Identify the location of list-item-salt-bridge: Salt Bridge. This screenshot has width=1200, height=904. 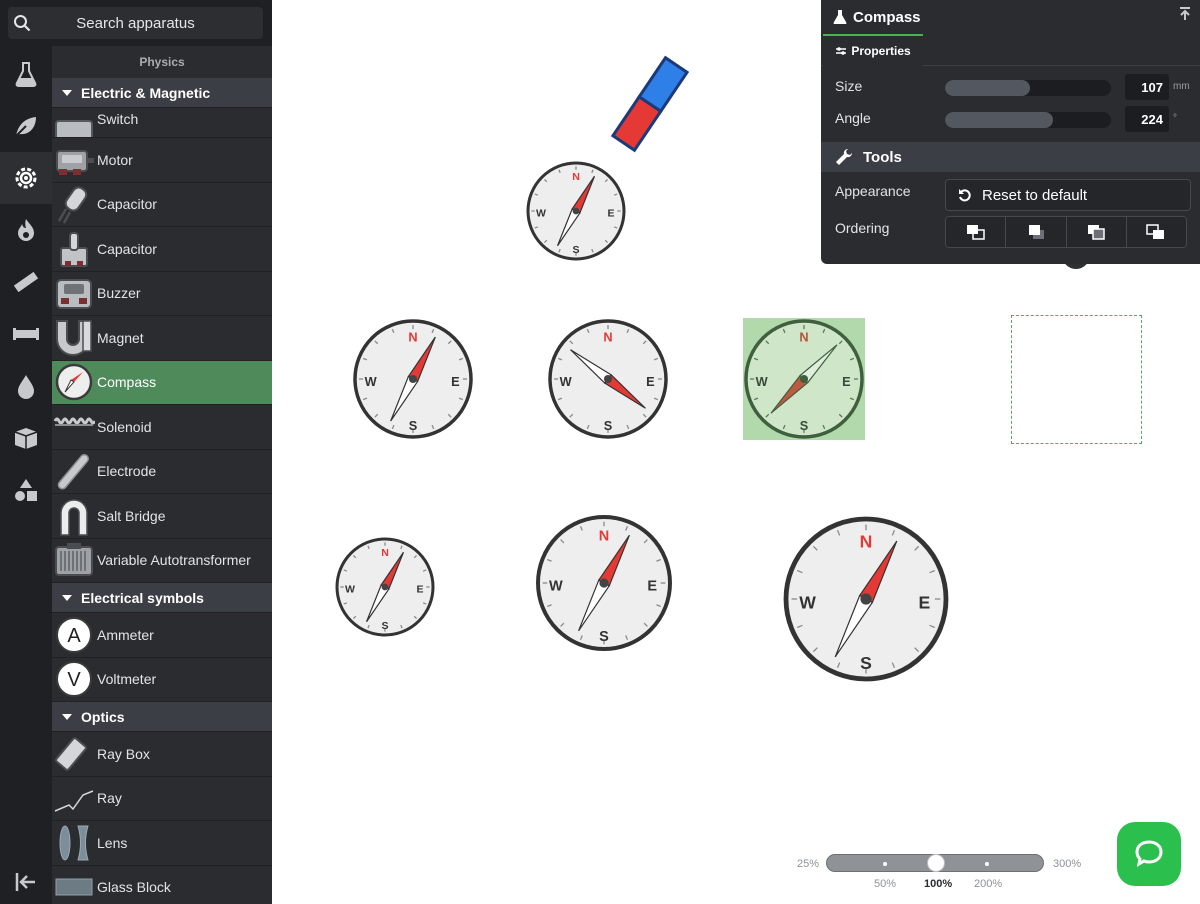
(162, 516).